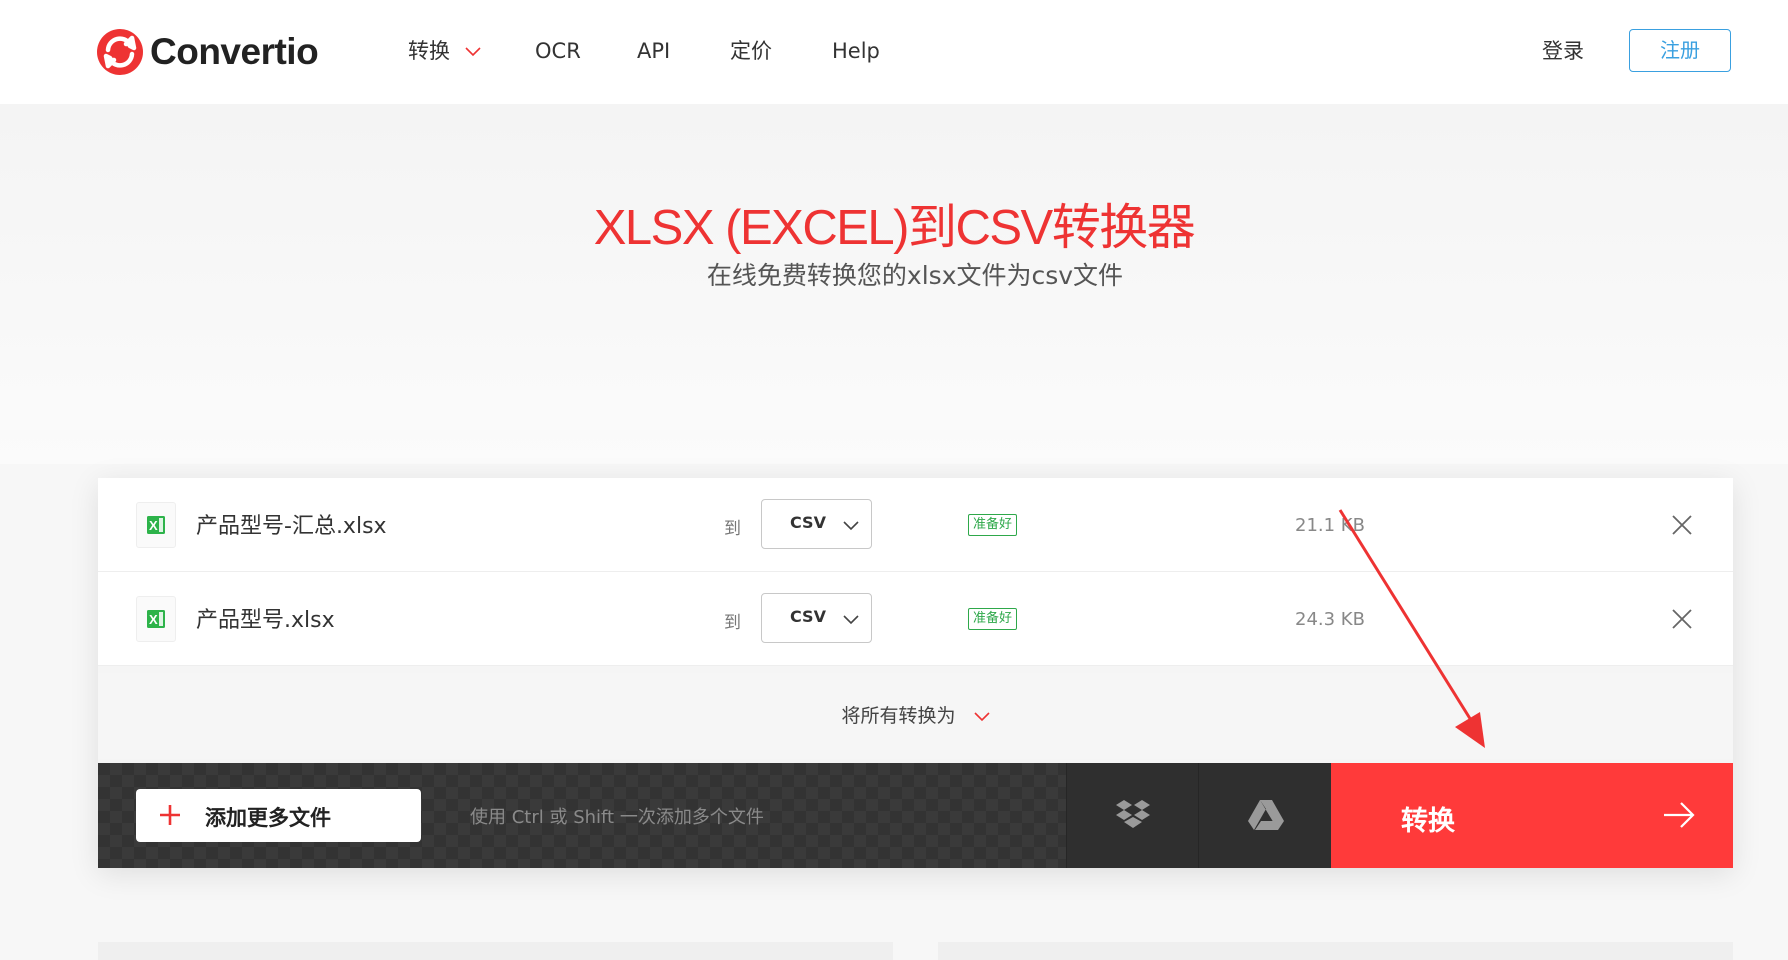  What do you see at coordinates (120, 52) in the screenshot?
I see `convertio-logo-icon` at bounding box center [120, 52].